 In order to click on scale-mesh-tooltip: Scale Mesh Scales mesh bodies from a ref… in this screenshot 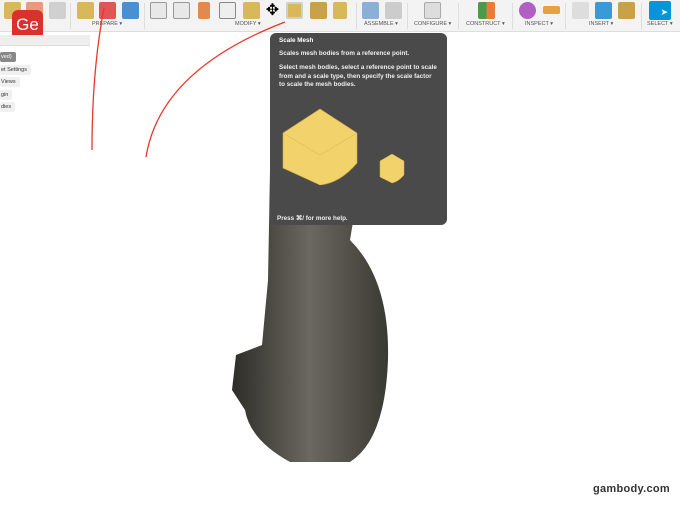, I will do `click(358, 129)`.